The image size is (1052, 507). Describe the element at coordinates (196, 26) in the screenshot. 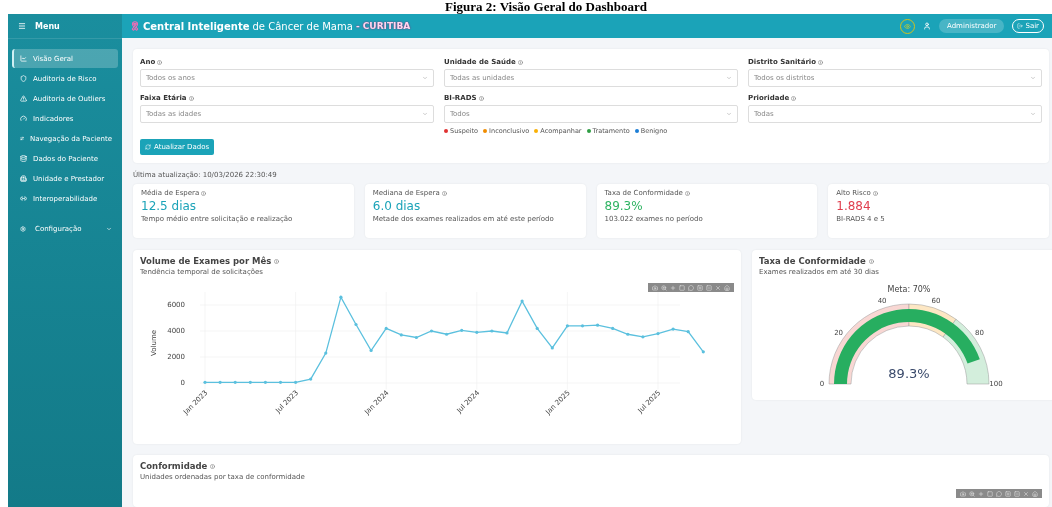

I see `app-title: Central Inteligente` at that location.